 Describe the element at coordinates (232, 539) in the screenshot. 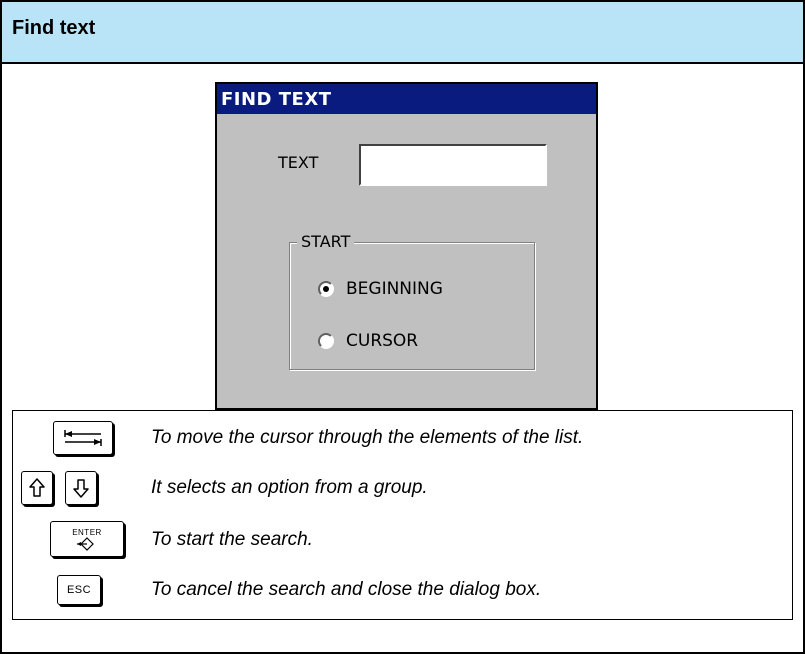

I see `legend-description: To start the search.` at that location.